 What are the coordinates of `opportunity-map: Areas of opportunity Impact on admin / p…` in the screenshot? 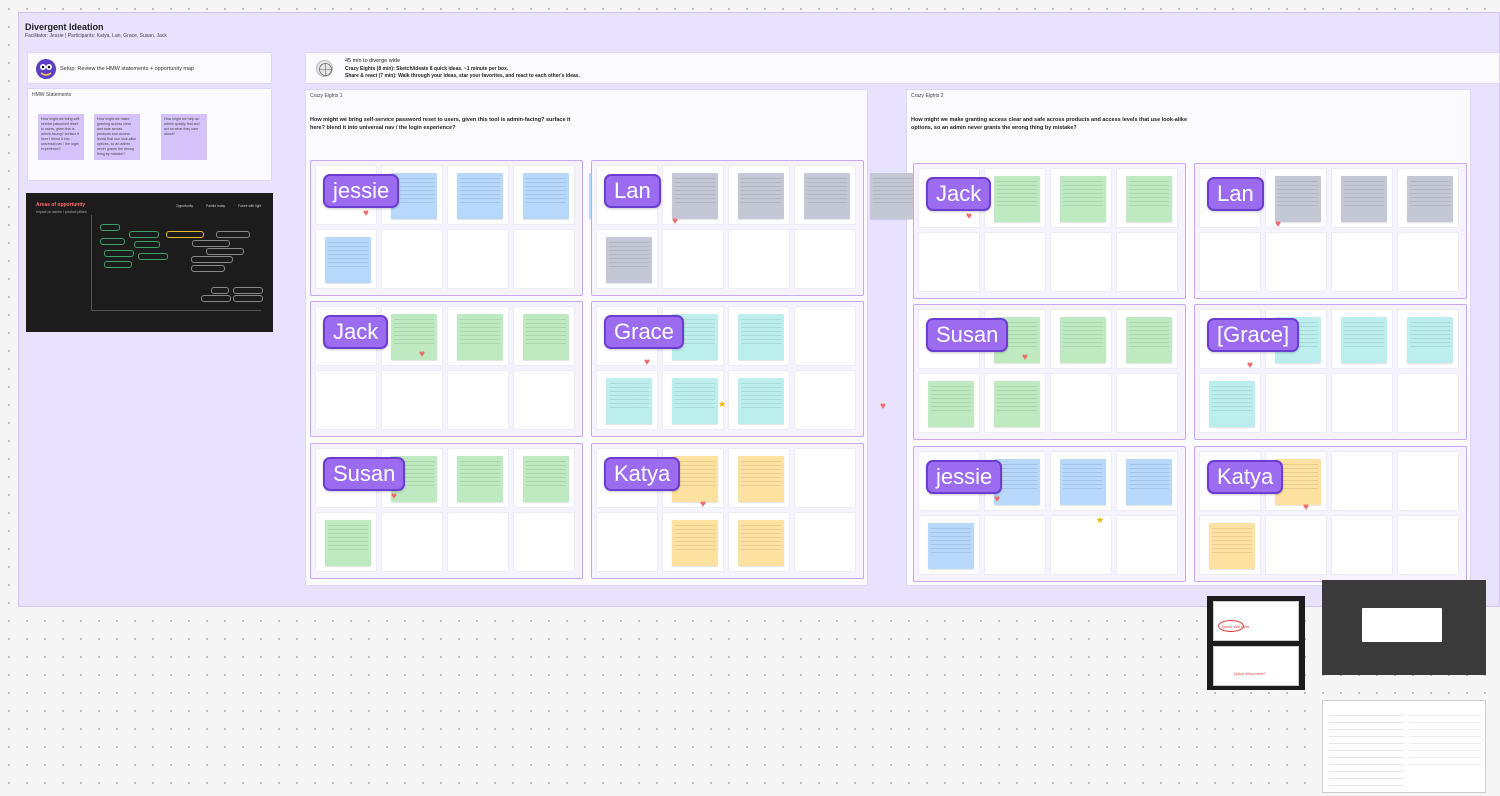 It's located at (149, 262).